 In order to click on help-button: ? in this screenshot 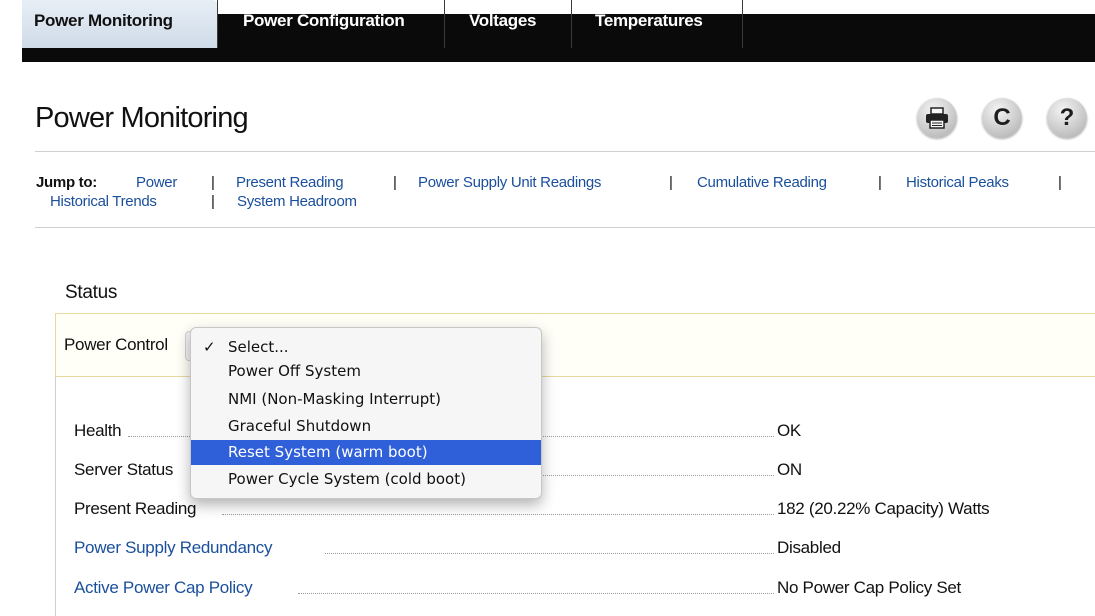, I will do `click(1067, 118)`.